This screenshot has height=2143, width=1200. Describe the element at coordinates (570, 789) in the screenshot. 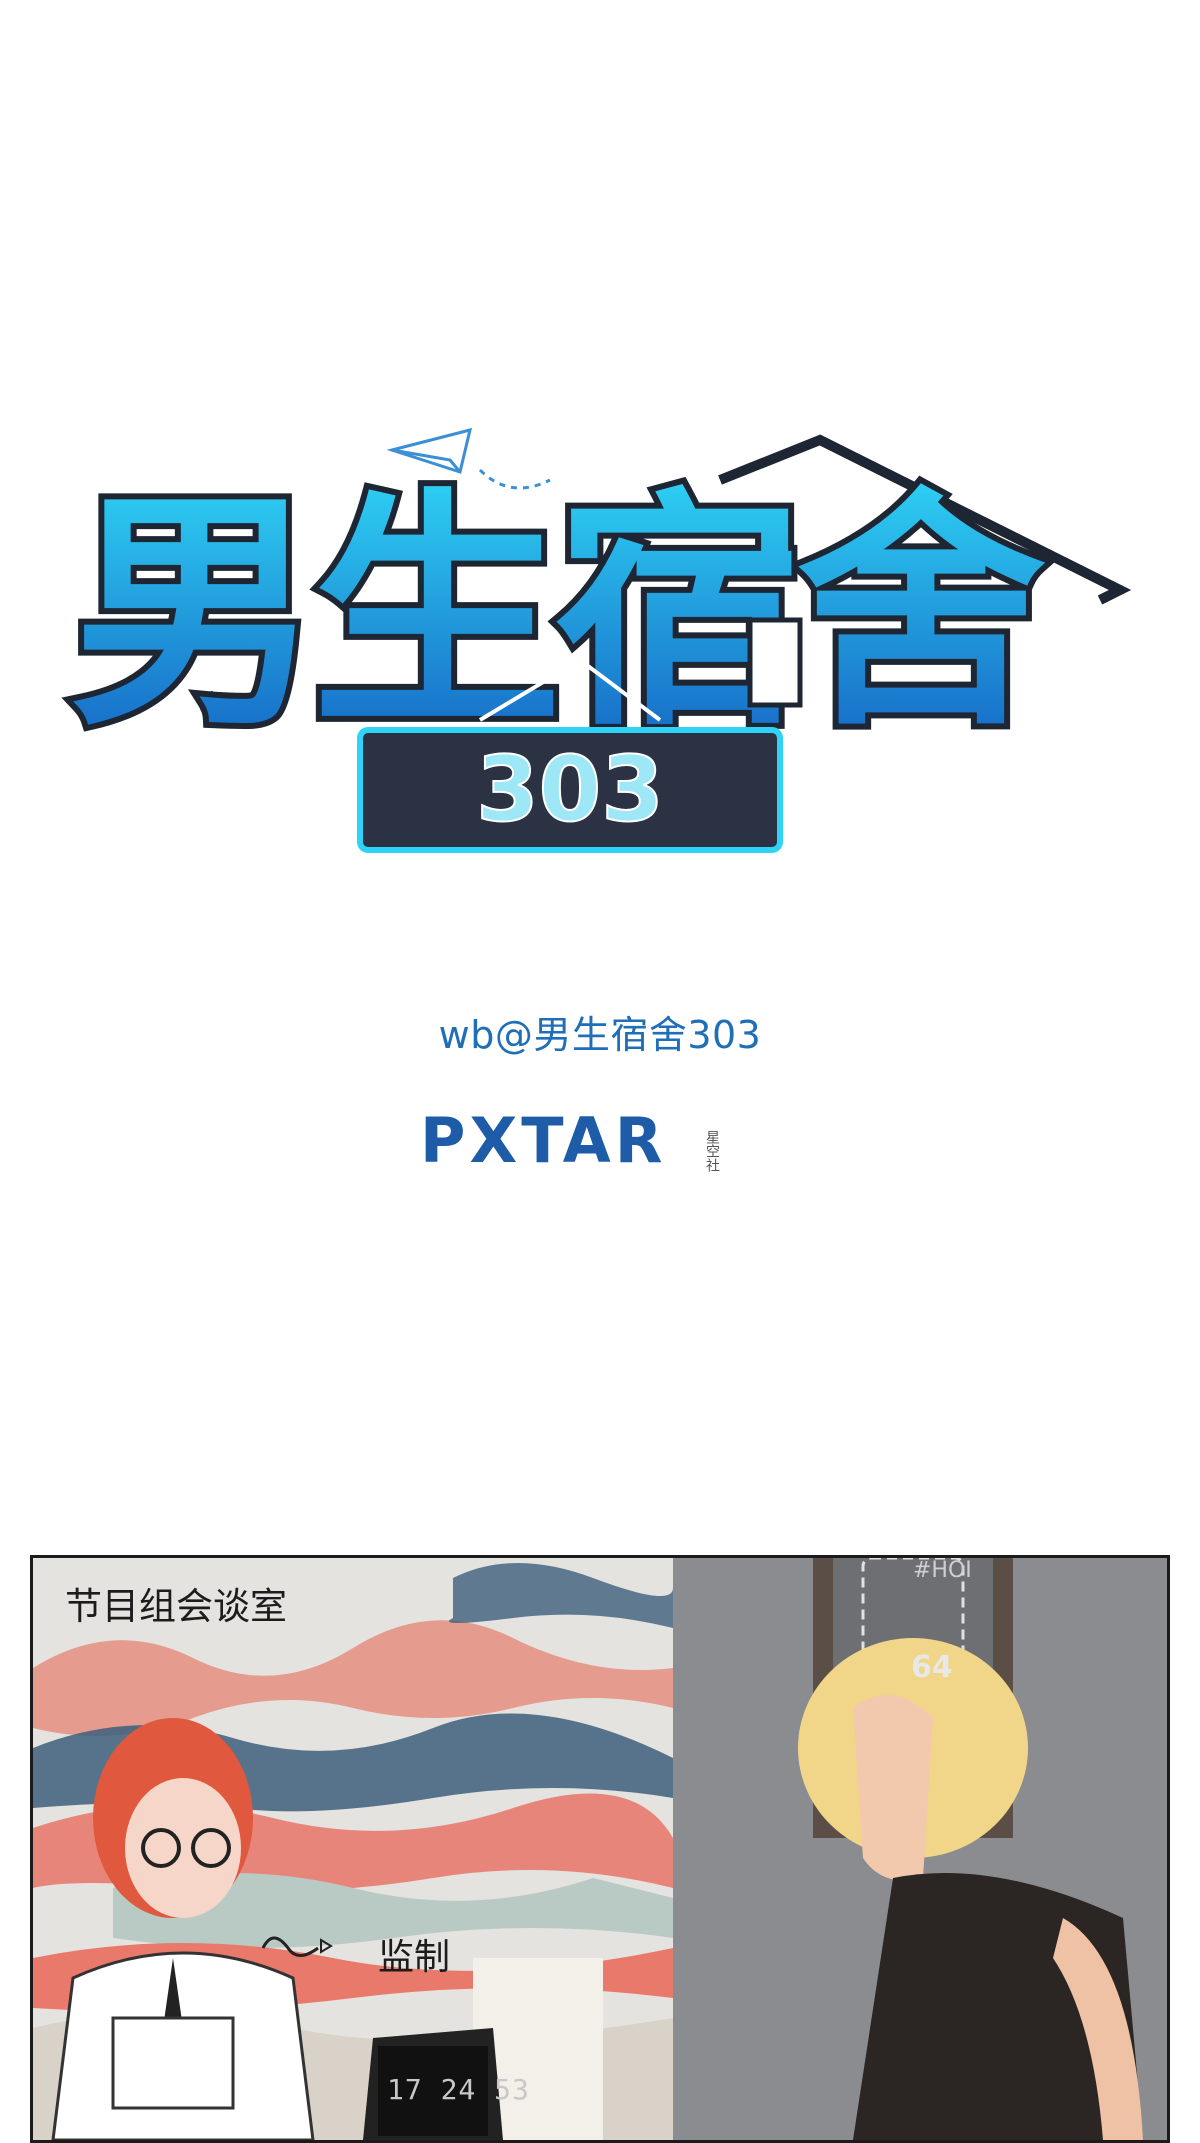

I see `logo-number: 303` at that location.